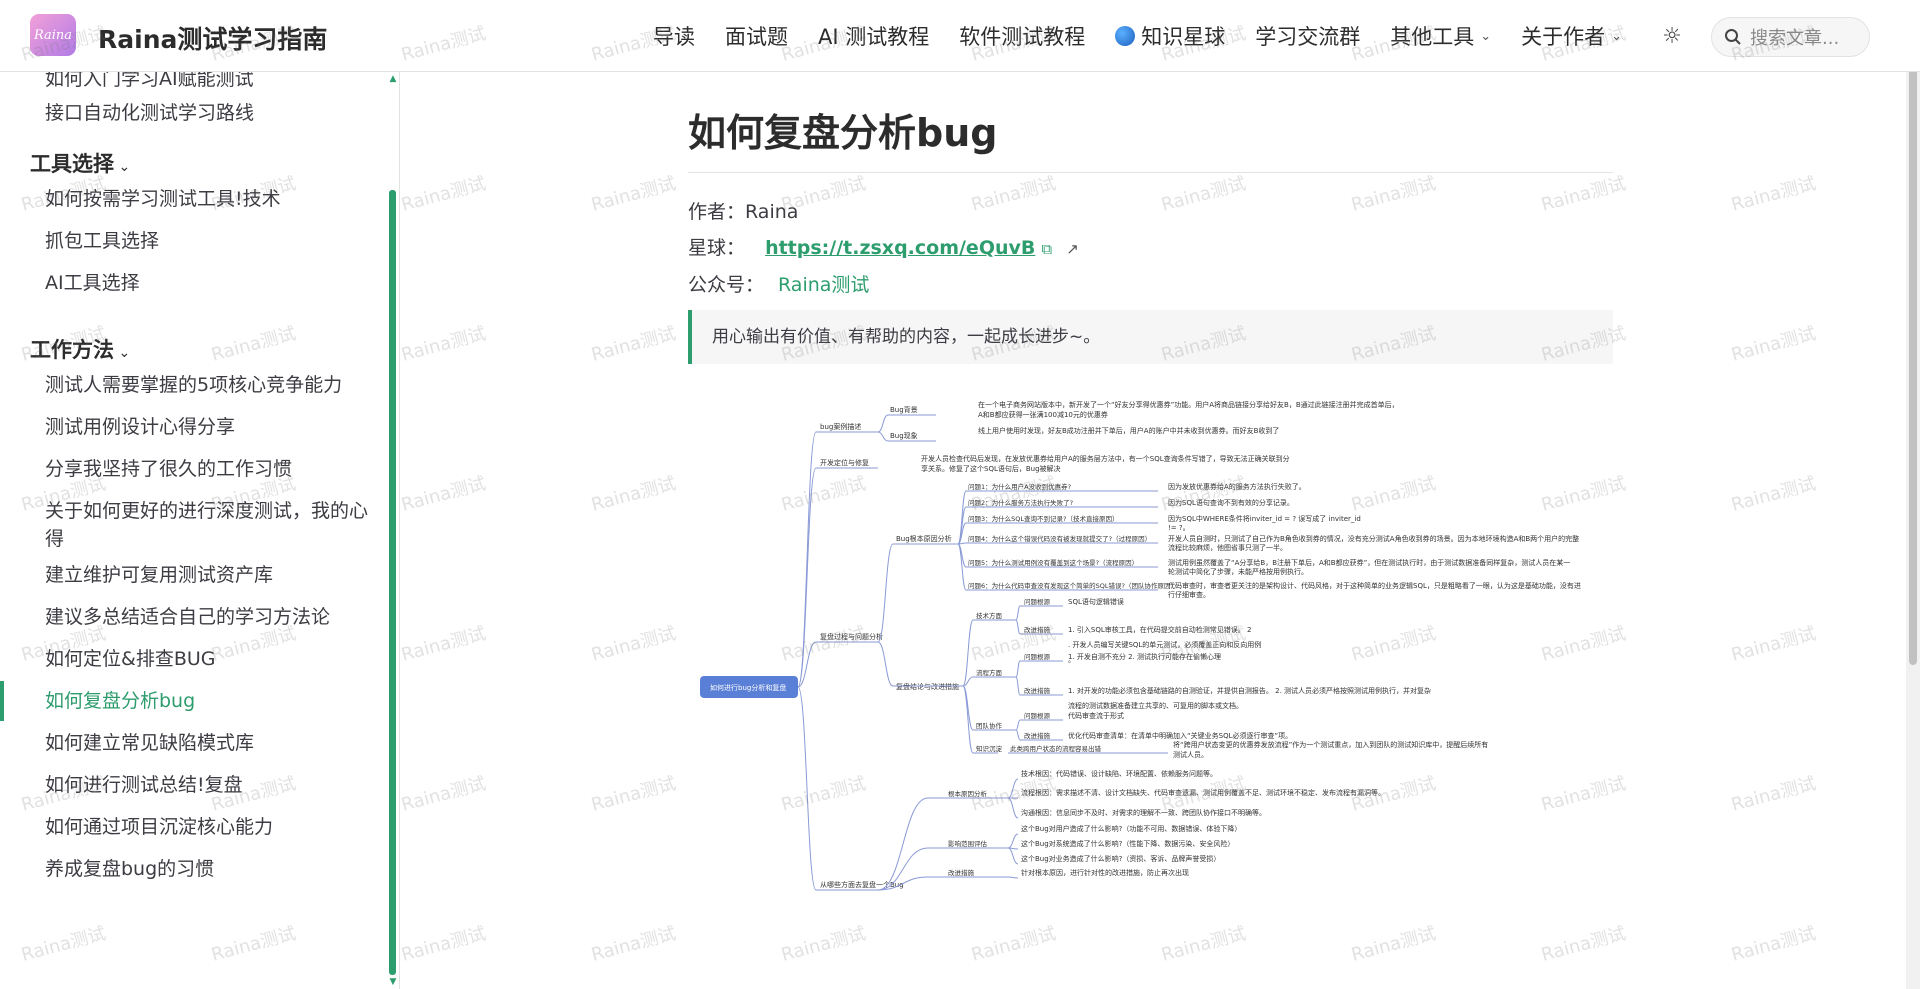 Image resolution: width=1920 pixels, height=989 pixels. Describe the element at coordinates (968, 843) in the screenshot. I see `mindmap-l2-label: 影响范围评估` at that location.